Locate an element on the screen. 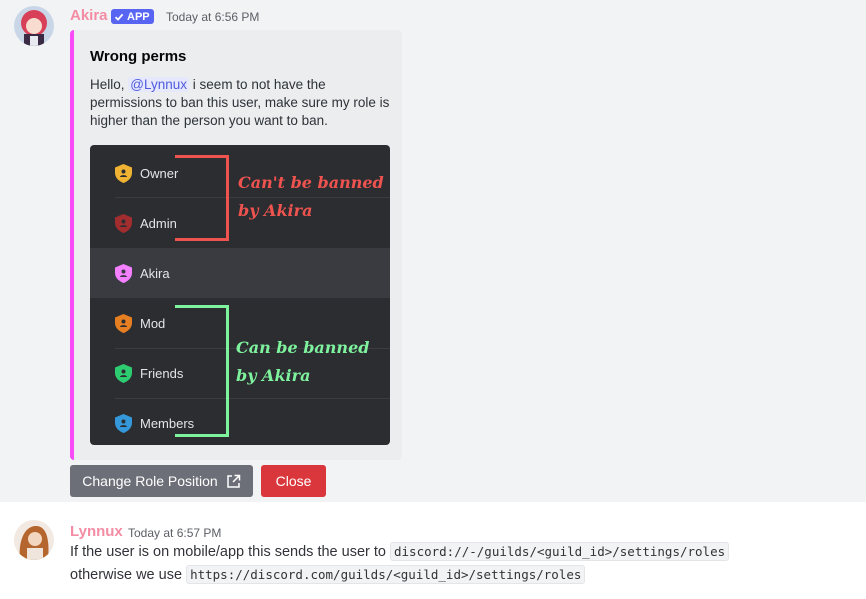  app-badge: APP is located at coordinates (132, 16).